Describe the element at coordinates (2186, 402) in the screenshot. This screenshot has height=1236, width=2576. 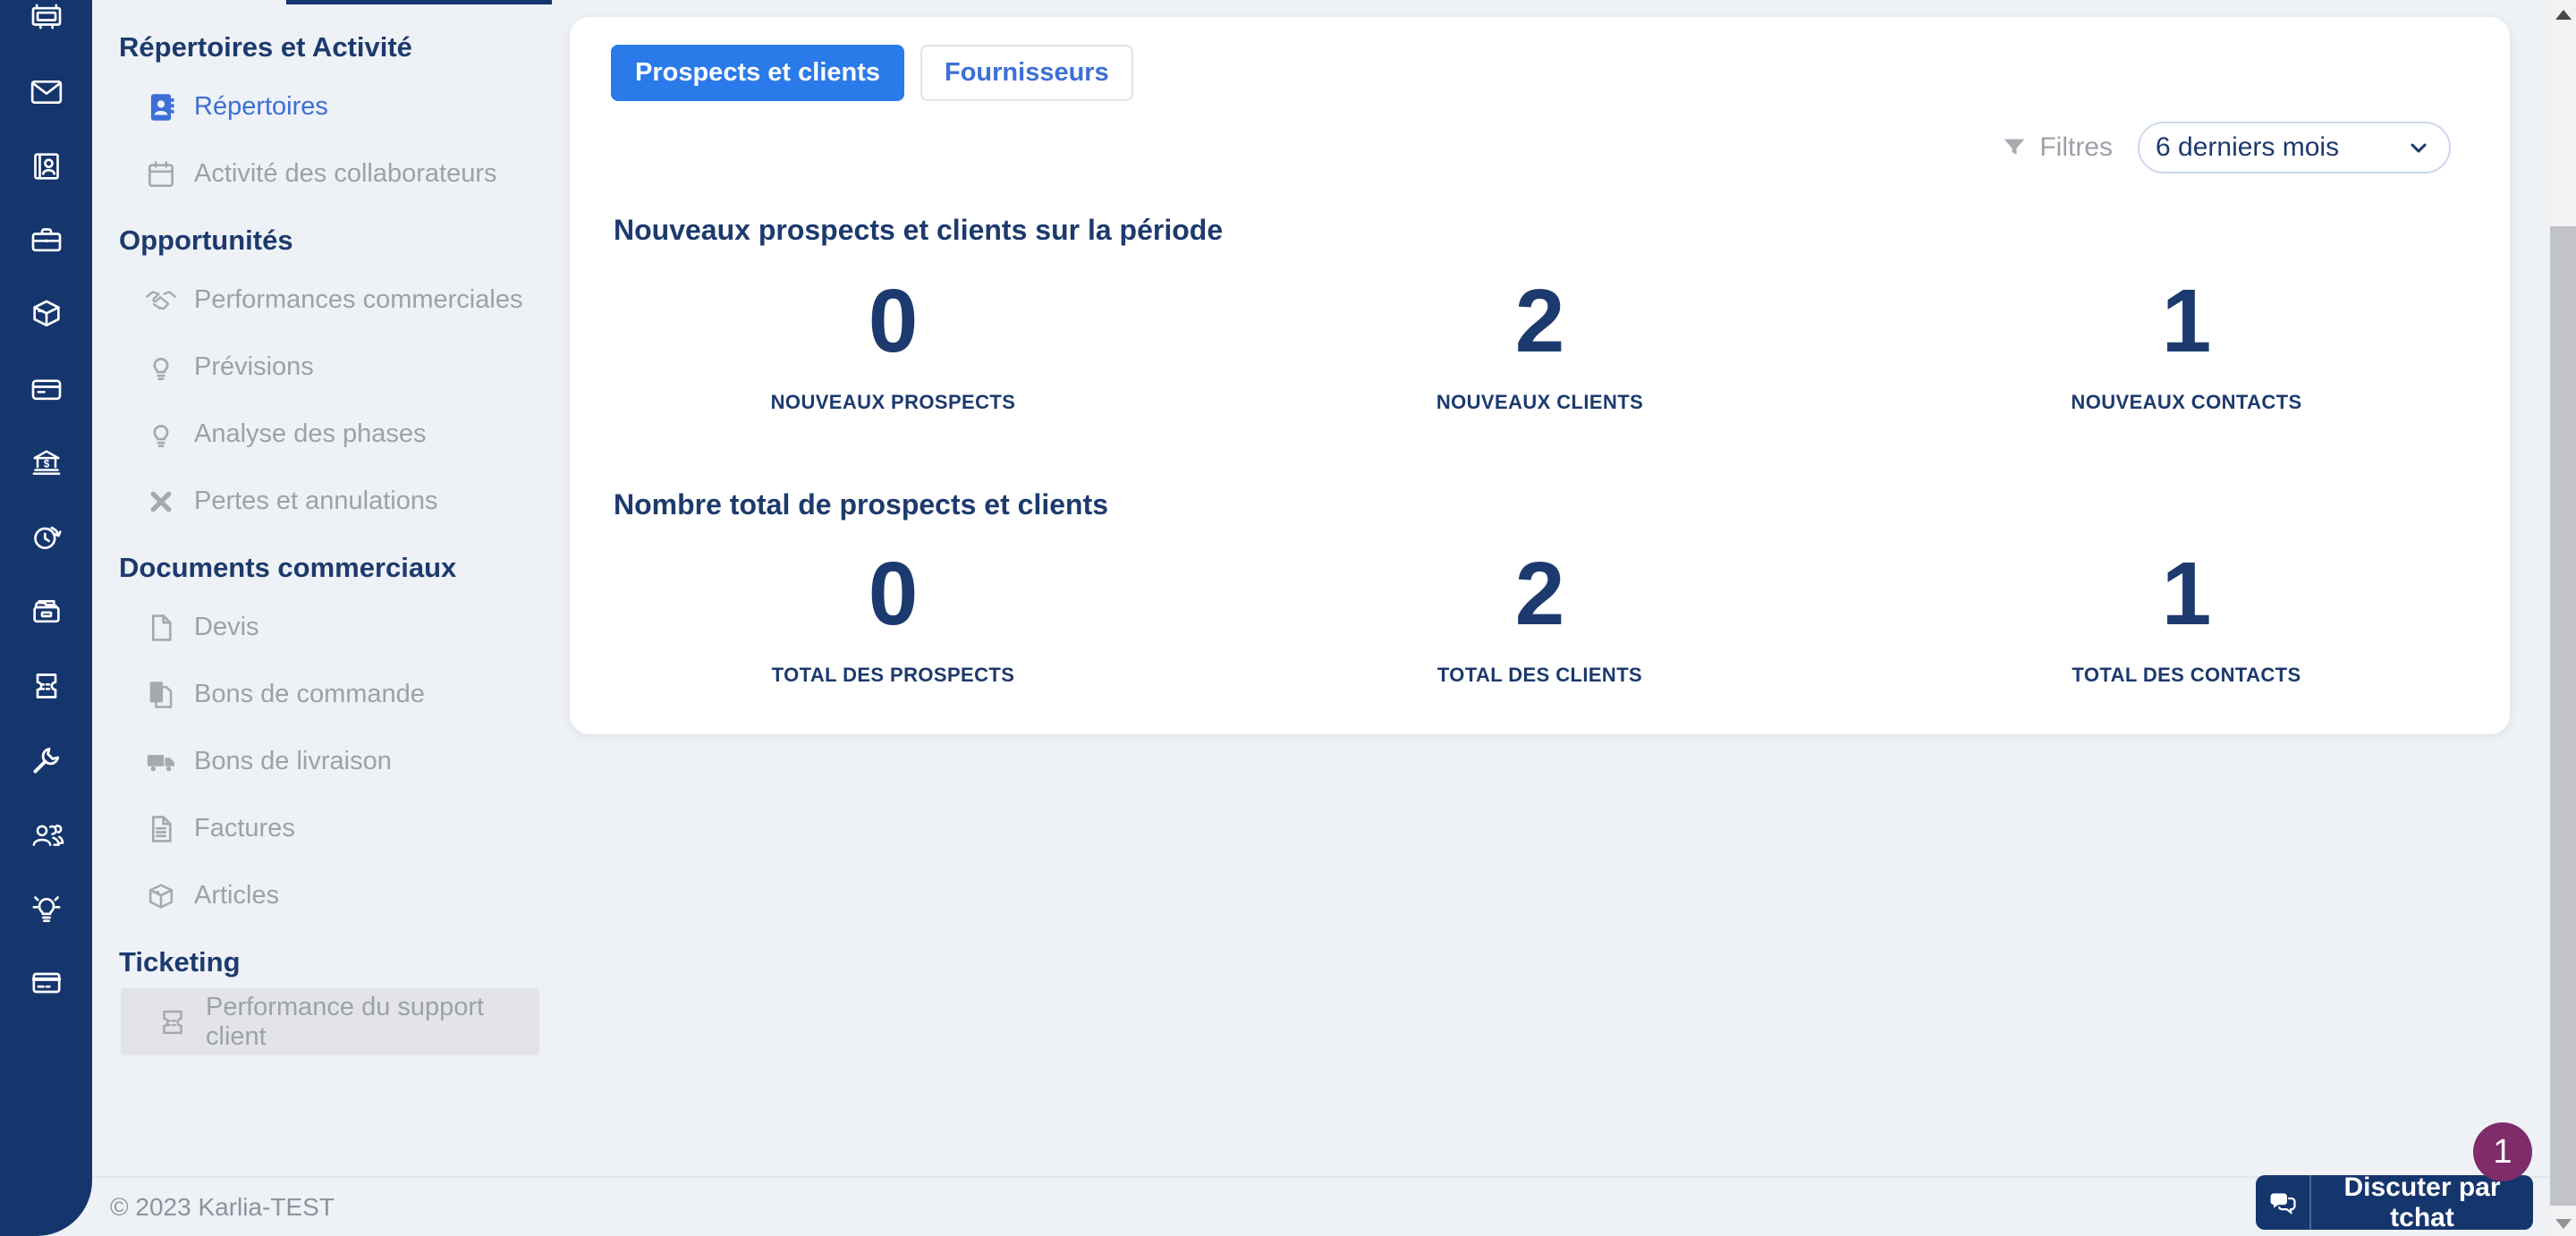
I see `stat-label: NOUVEAUX CONTACTS` at that location.